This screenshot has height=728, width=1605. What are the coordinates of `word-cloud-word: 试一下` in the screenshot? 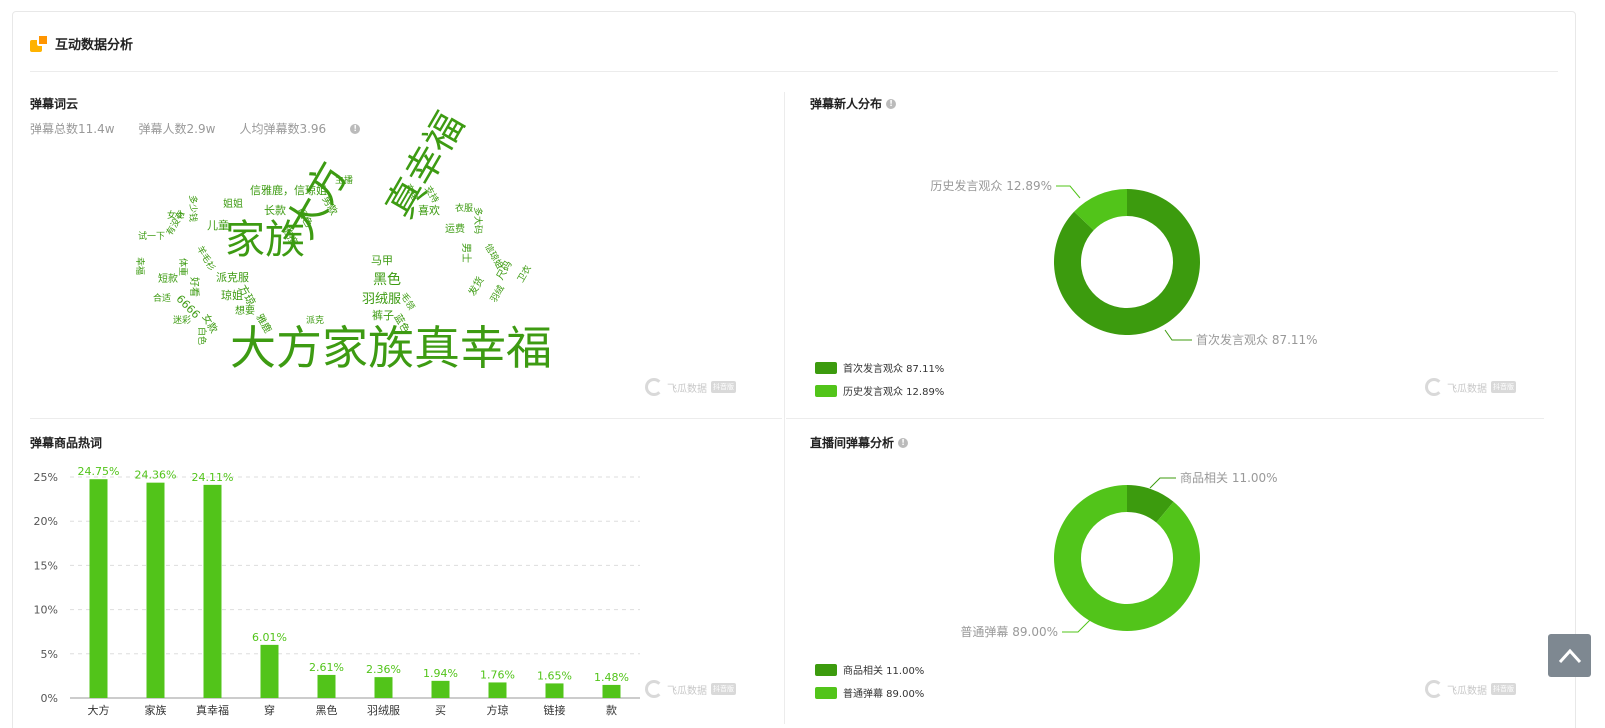 It's located at (152, 237).